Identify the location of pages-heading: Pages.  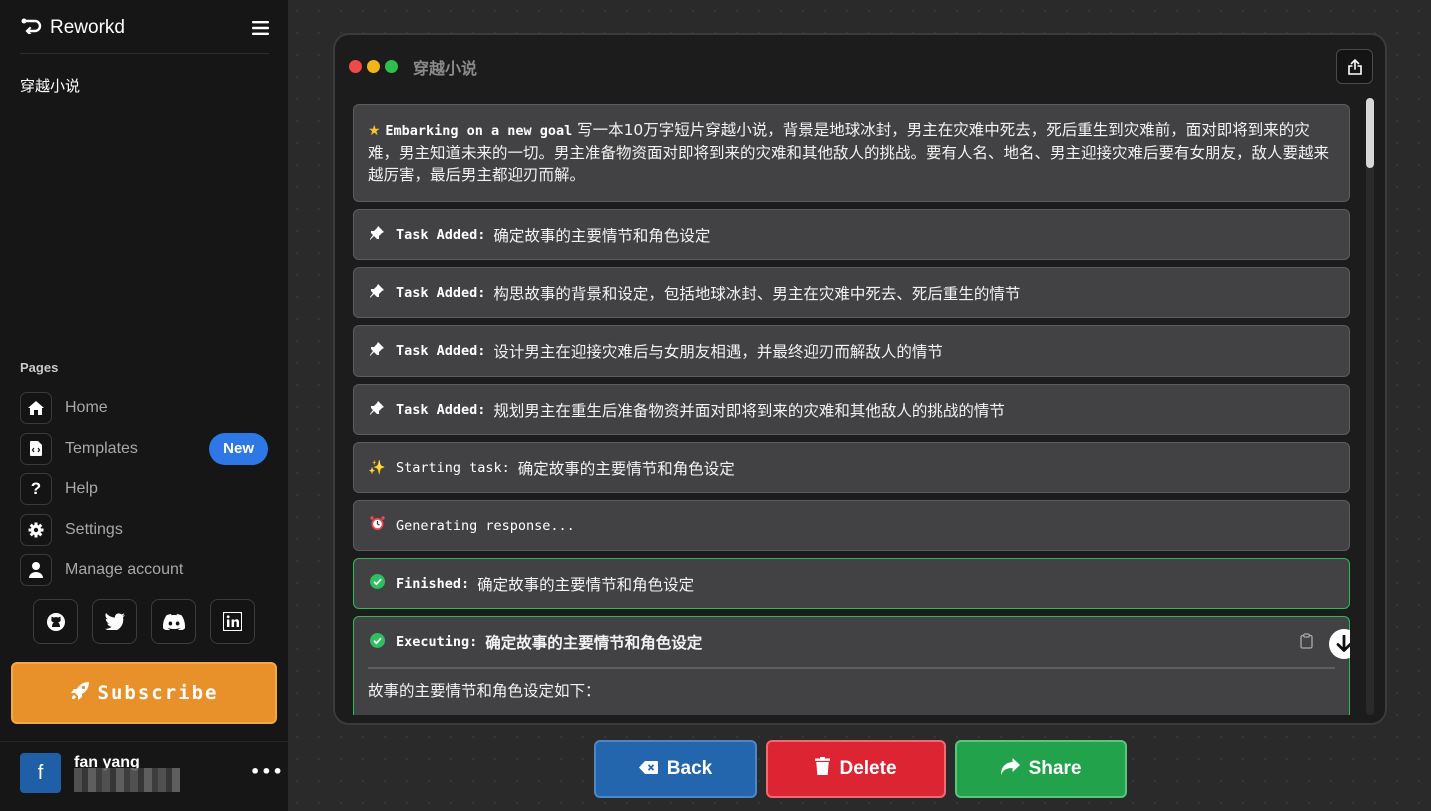
(39, 367).